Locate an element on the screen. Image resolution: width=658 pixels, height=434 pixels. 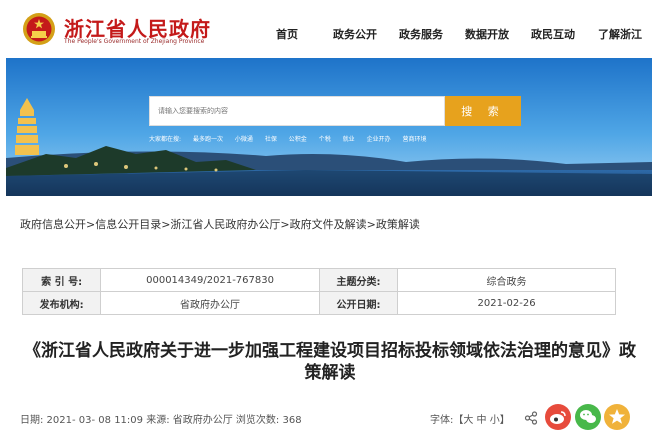
publish-date-value: 2021-02-26 is located at coordinates (506, 303).